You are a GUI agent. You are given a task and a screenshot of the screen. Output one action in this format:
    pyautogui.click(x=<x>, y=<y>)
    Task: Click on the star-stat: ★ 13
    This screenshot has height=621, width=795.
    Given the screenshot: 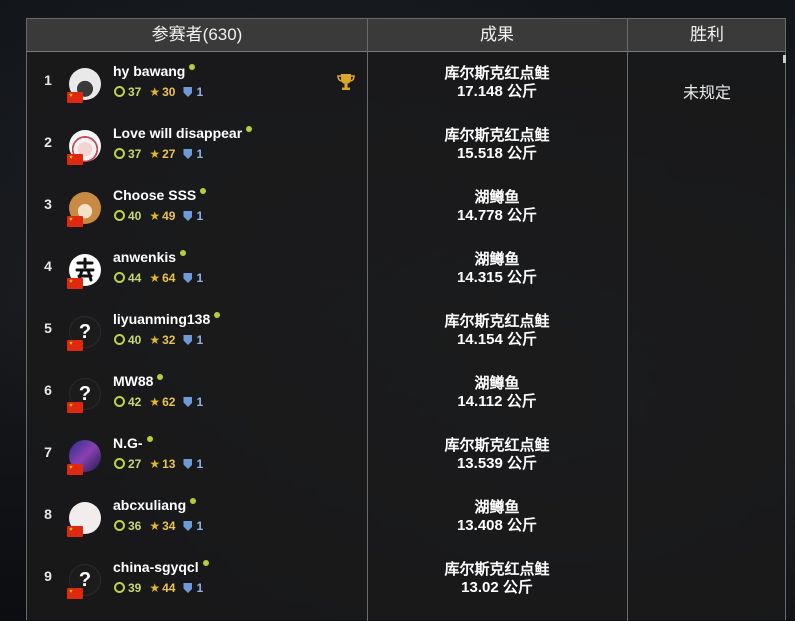 What is the action you would take?
    pyautogui.click(x=162, y=464)
    